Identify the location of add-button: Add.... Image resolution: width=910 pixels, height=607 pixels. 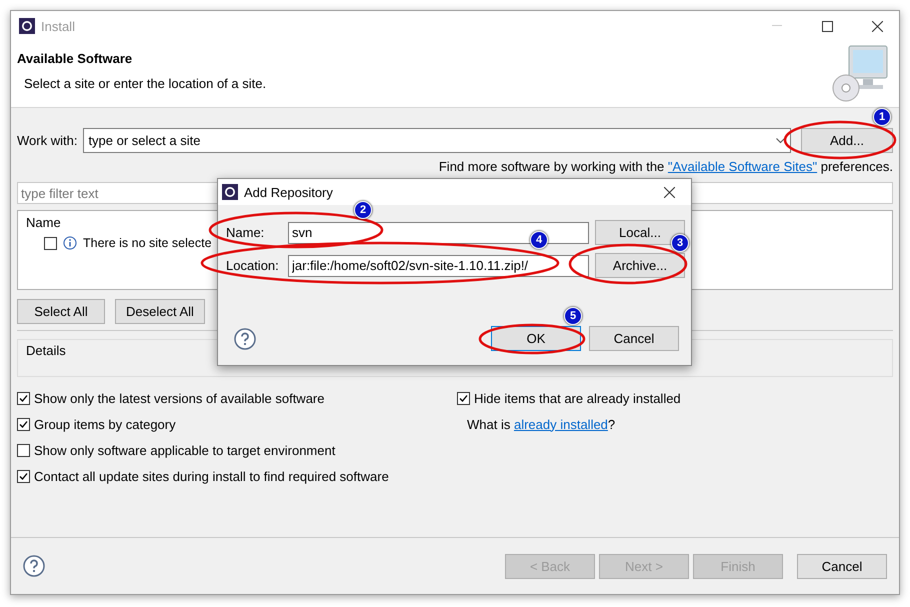
(847, 140).